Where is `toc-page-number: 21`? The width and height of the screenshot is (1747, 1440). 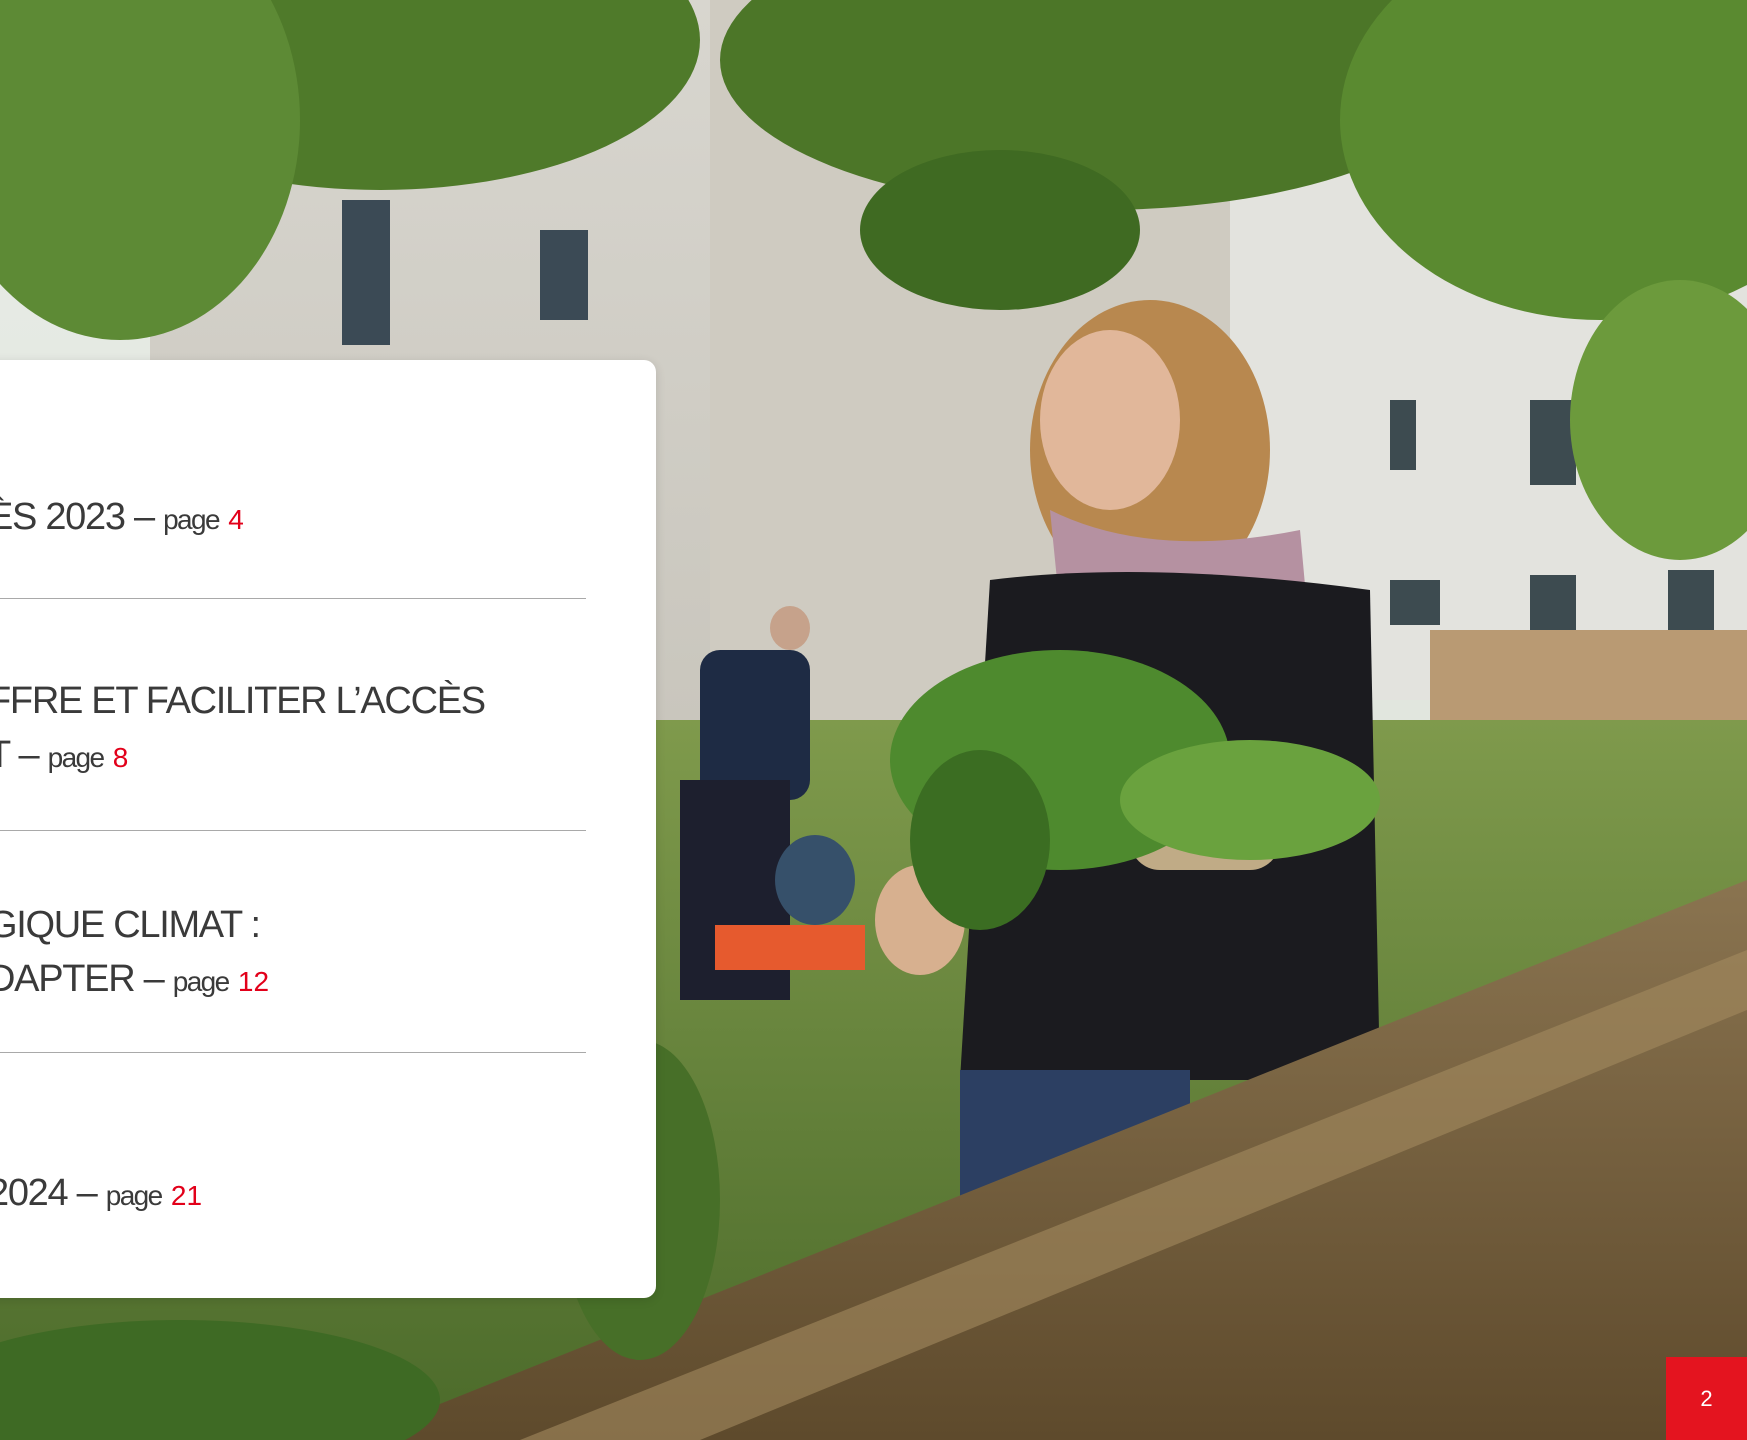
toc-page-number: 21 is located at coordinates (186, 1195).